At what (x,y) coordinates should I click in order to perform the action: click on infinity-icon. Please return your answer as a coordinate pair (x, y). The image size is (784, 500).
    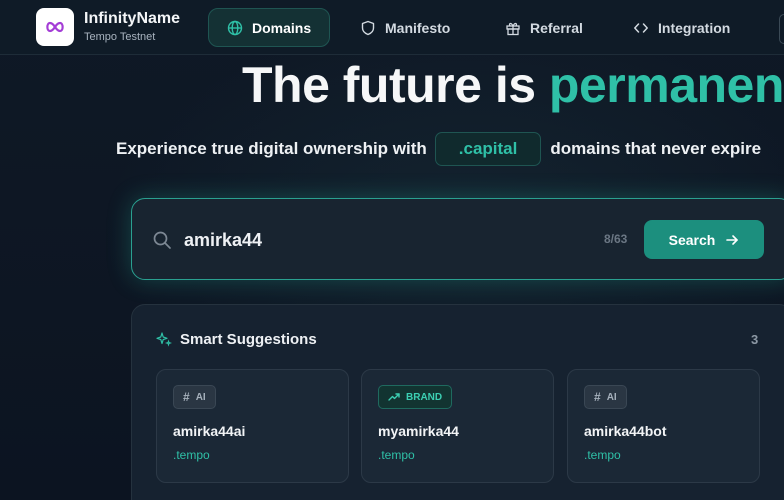
    Looking at the image, I should click on (55, 27).